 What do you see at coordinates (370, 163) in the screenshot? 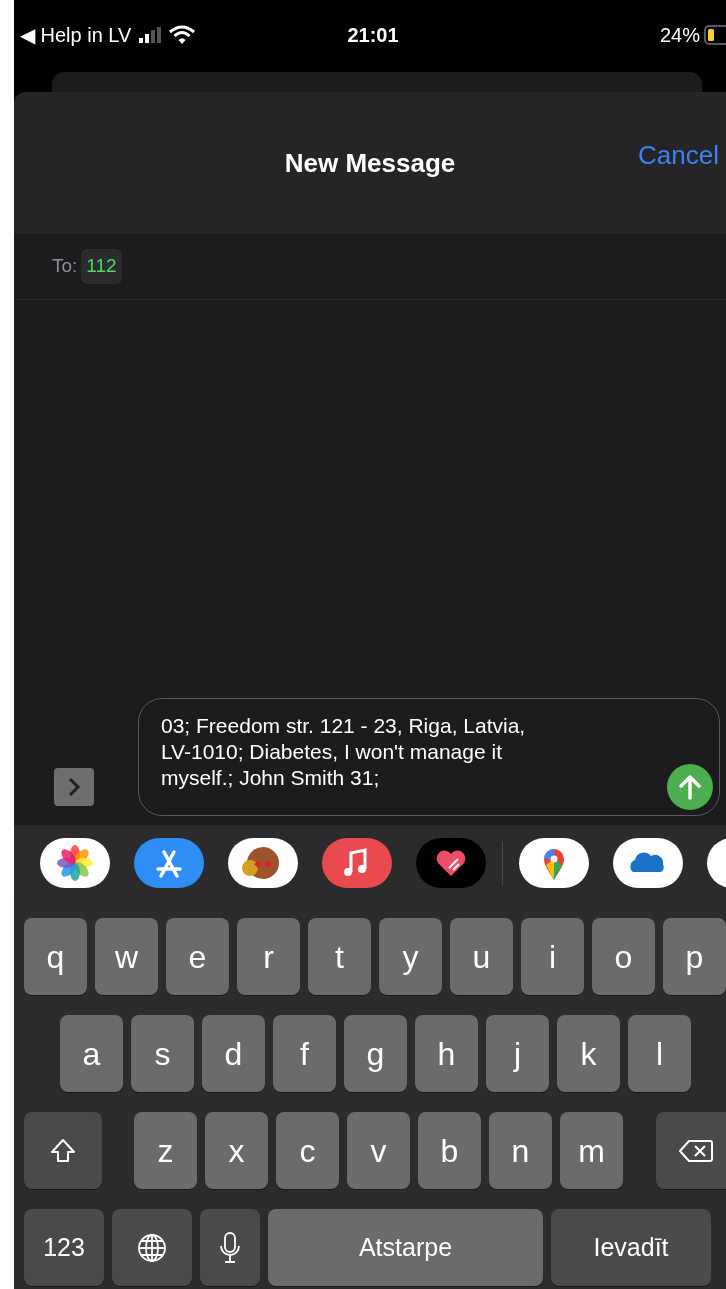
I see `sheet-title: New Message` at bounding box center [370, 163].